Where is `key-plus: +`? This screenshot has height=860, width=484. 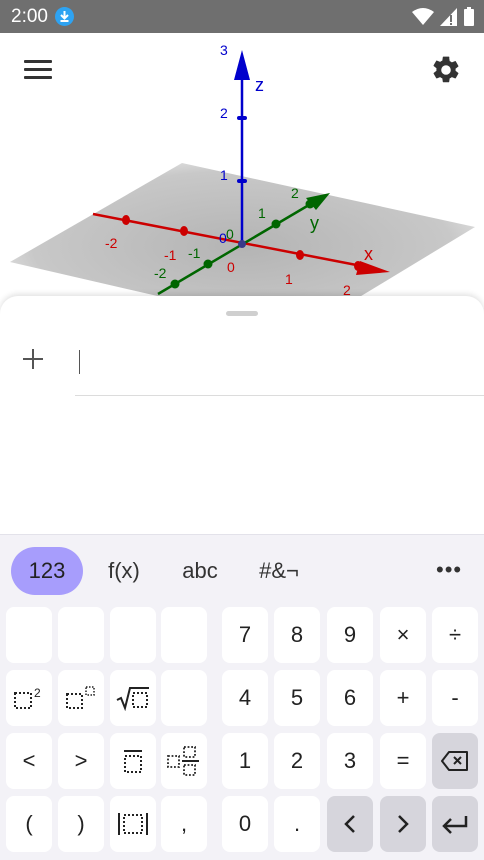
key-plus: + is located at coordinates (403, 698).